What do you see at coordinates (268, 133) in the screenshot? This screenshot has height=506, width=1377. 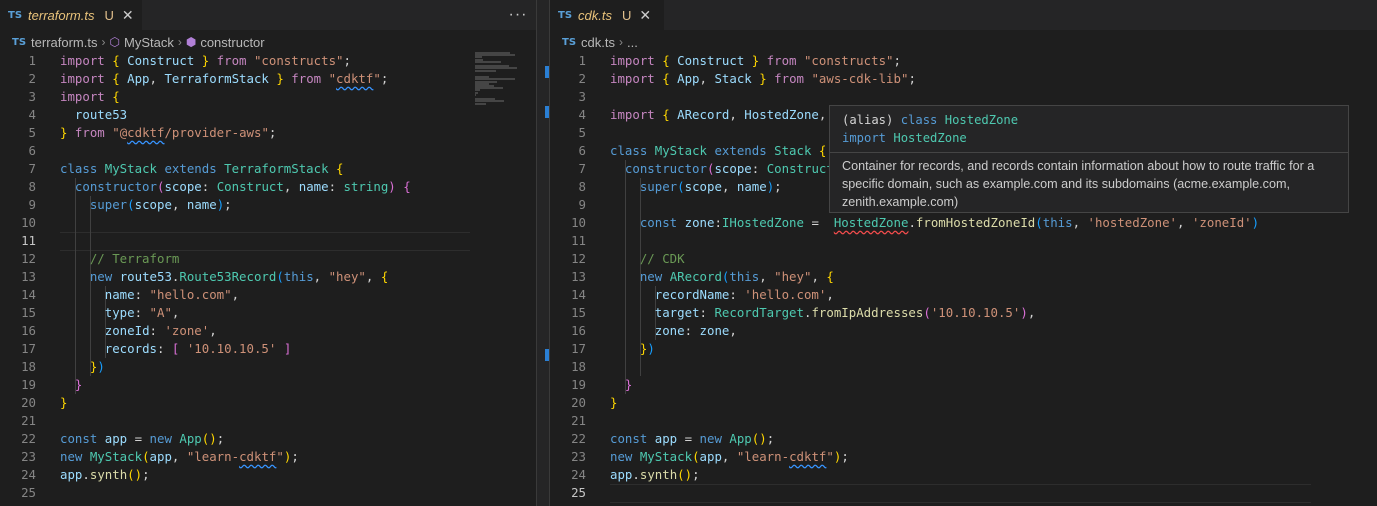 I see `code-line: 5} from "@cdktf/provider-aws";` at bounding box center [268, 133].